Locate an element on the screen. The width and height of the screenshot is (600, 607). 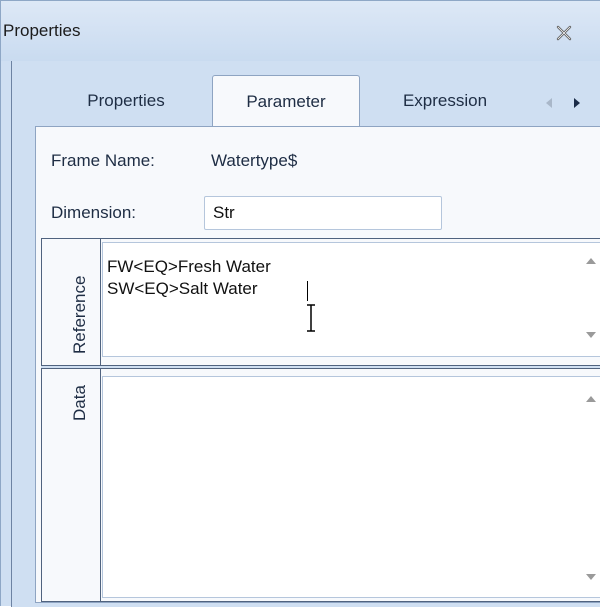
triangle-right-icon is located at coordinates (577, 103).